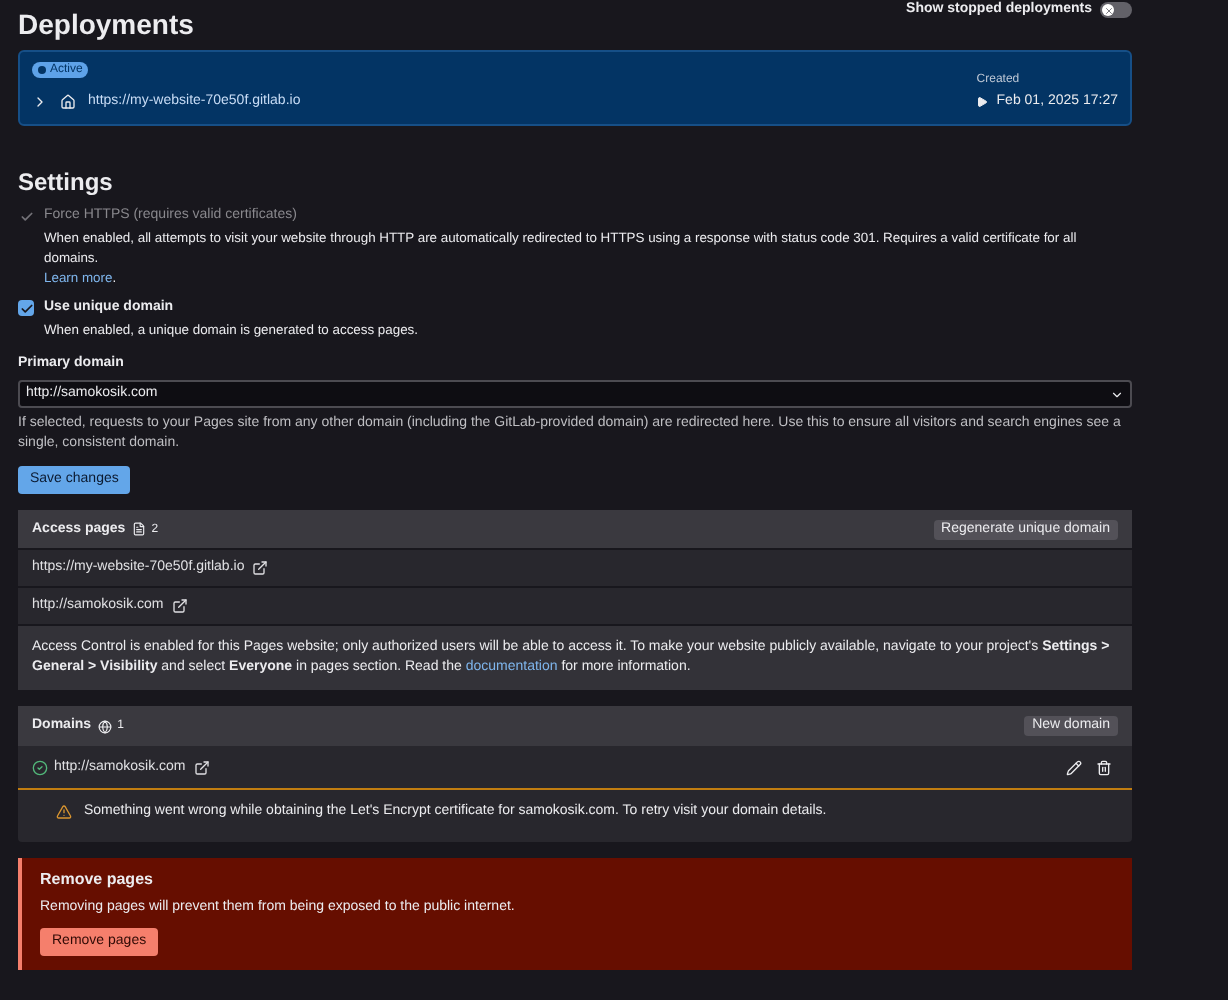 This screenshot has height=1000, width=1228. Describe the element at coordinates (104, 726) in the screenshot. I see `globe-icon` at that location.